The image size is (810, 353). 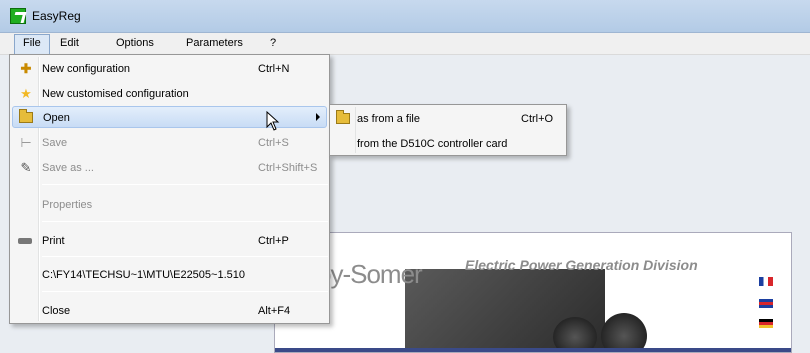 I want to click on submenu-item-from-card: from the D510C controller card, so click(x=448, y=144).